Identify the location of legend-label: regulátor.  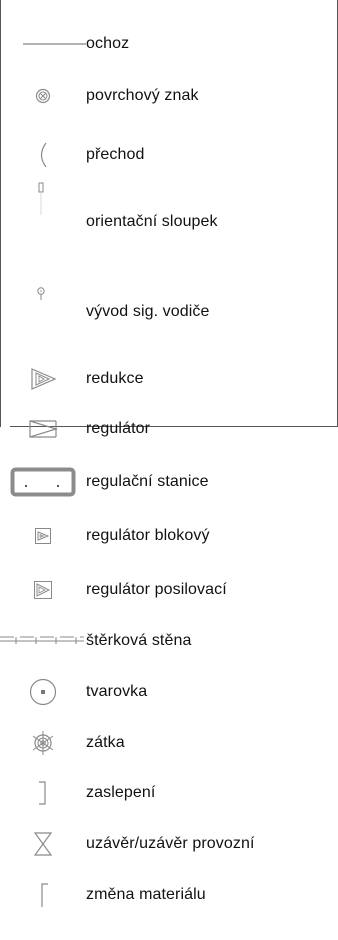
(118, 428).